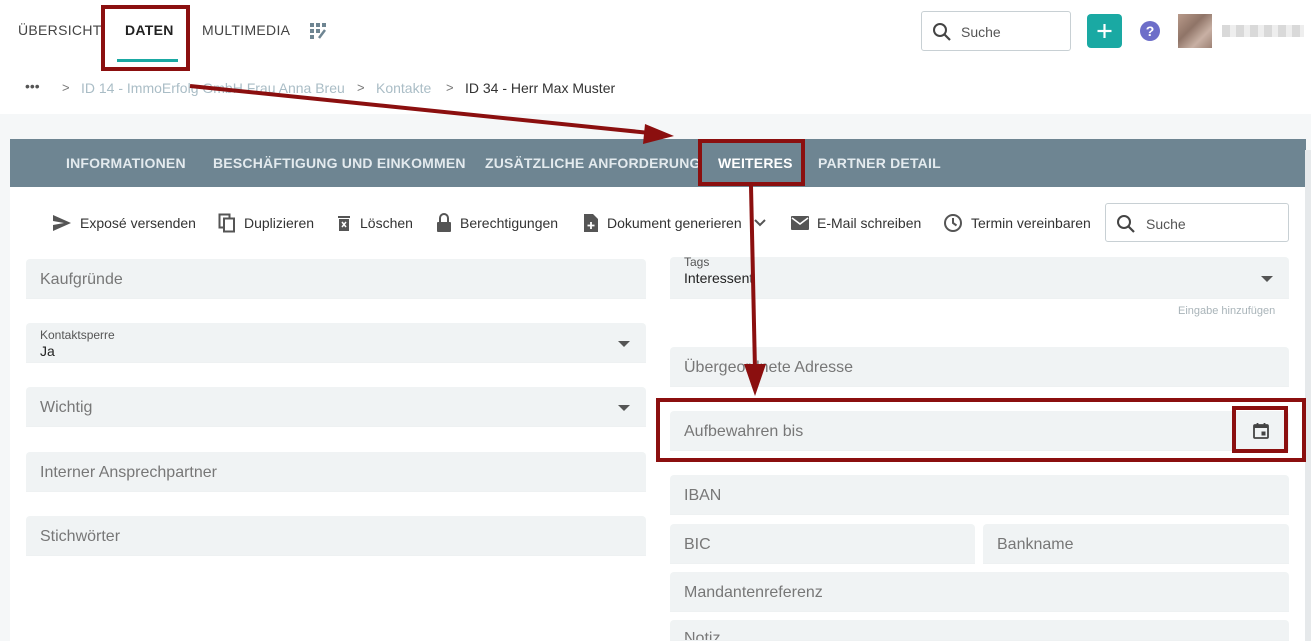  What do you see at coordinates (1197, 222) in the screenshot?
I see `content-search-input: Suche` at bounding box center [1197, 222].